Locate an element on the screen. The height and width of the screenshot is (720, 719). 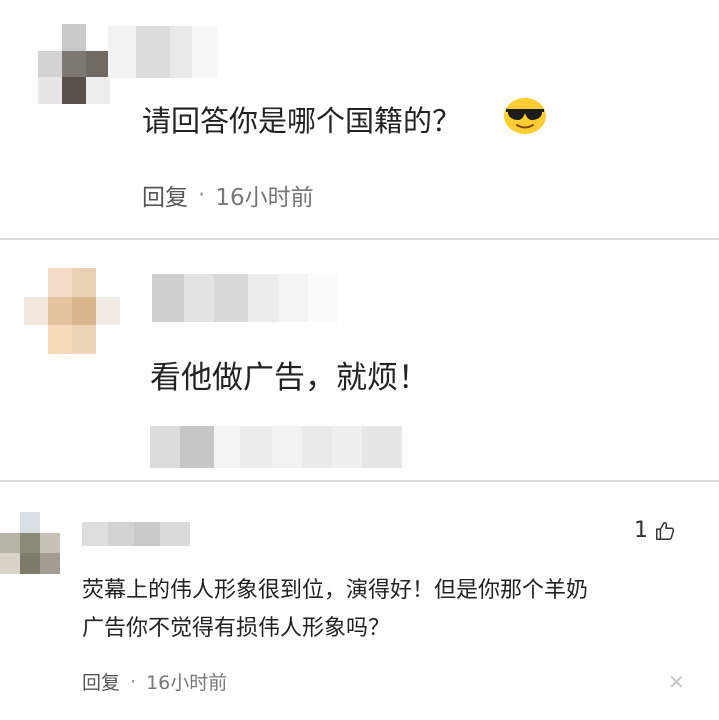
like-count: 1 is located at coordinates (641, 530).